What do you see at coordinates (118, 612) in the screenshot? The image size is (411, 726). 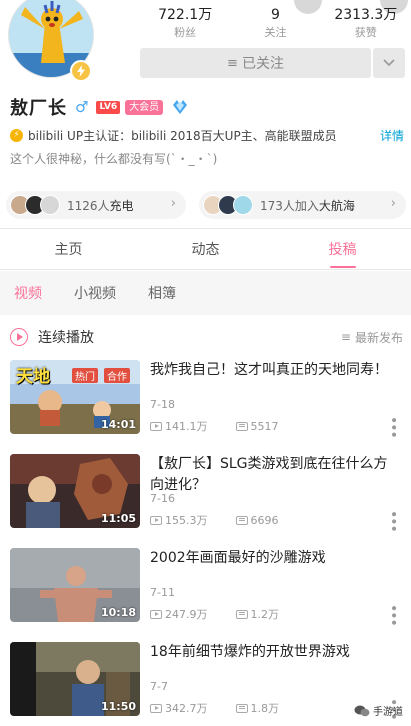 I see `video-duration: 10:18` at bounding box center [118, 612].